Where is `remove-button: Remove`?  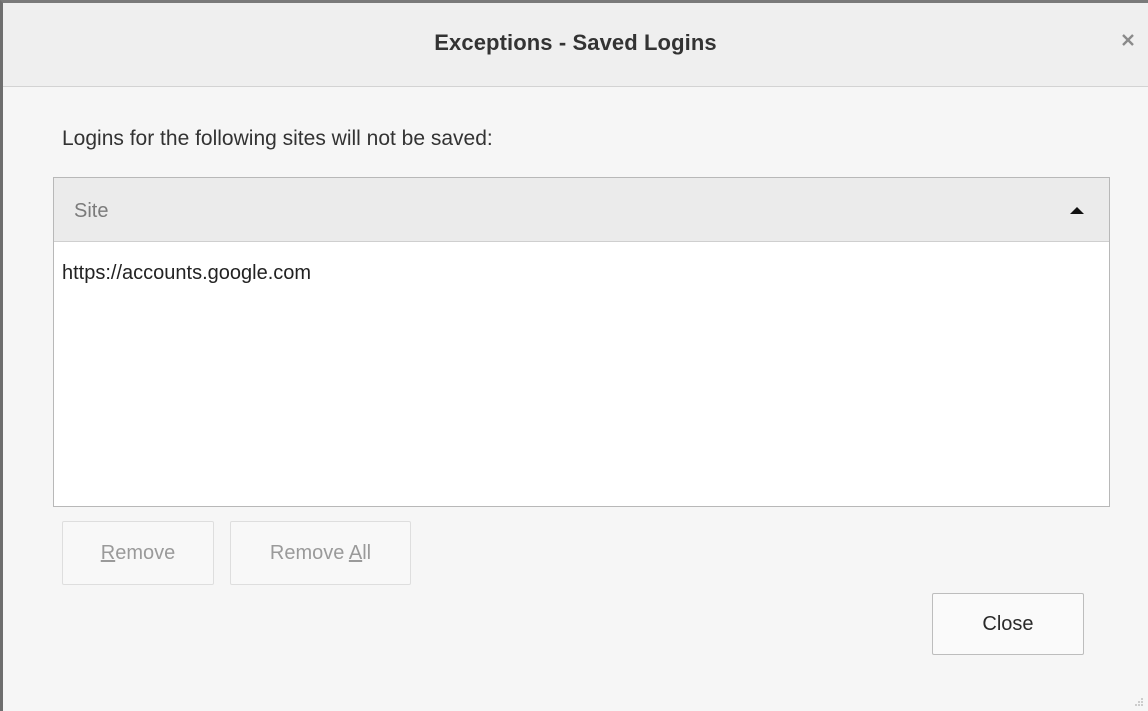 remove-button: Remove is located at coordinates (138, 553).